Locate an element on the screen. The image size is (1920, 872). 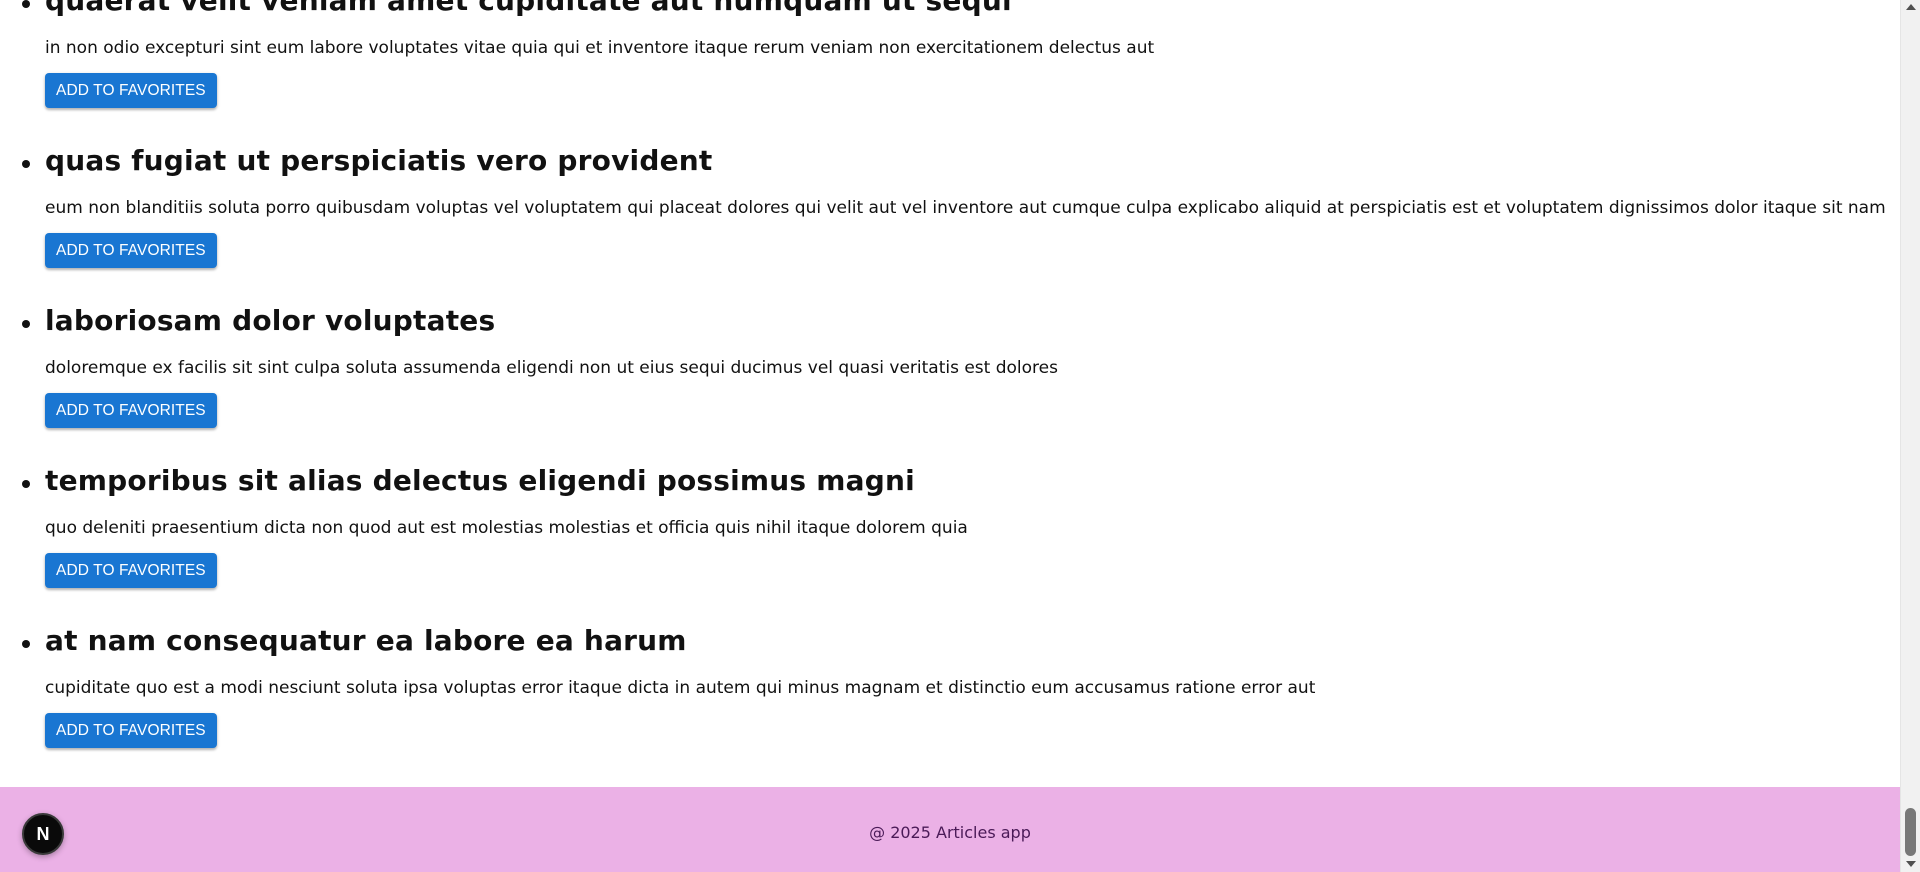
footer-copyright: @ 2025 Articles app is located at coordinates (950, 832).